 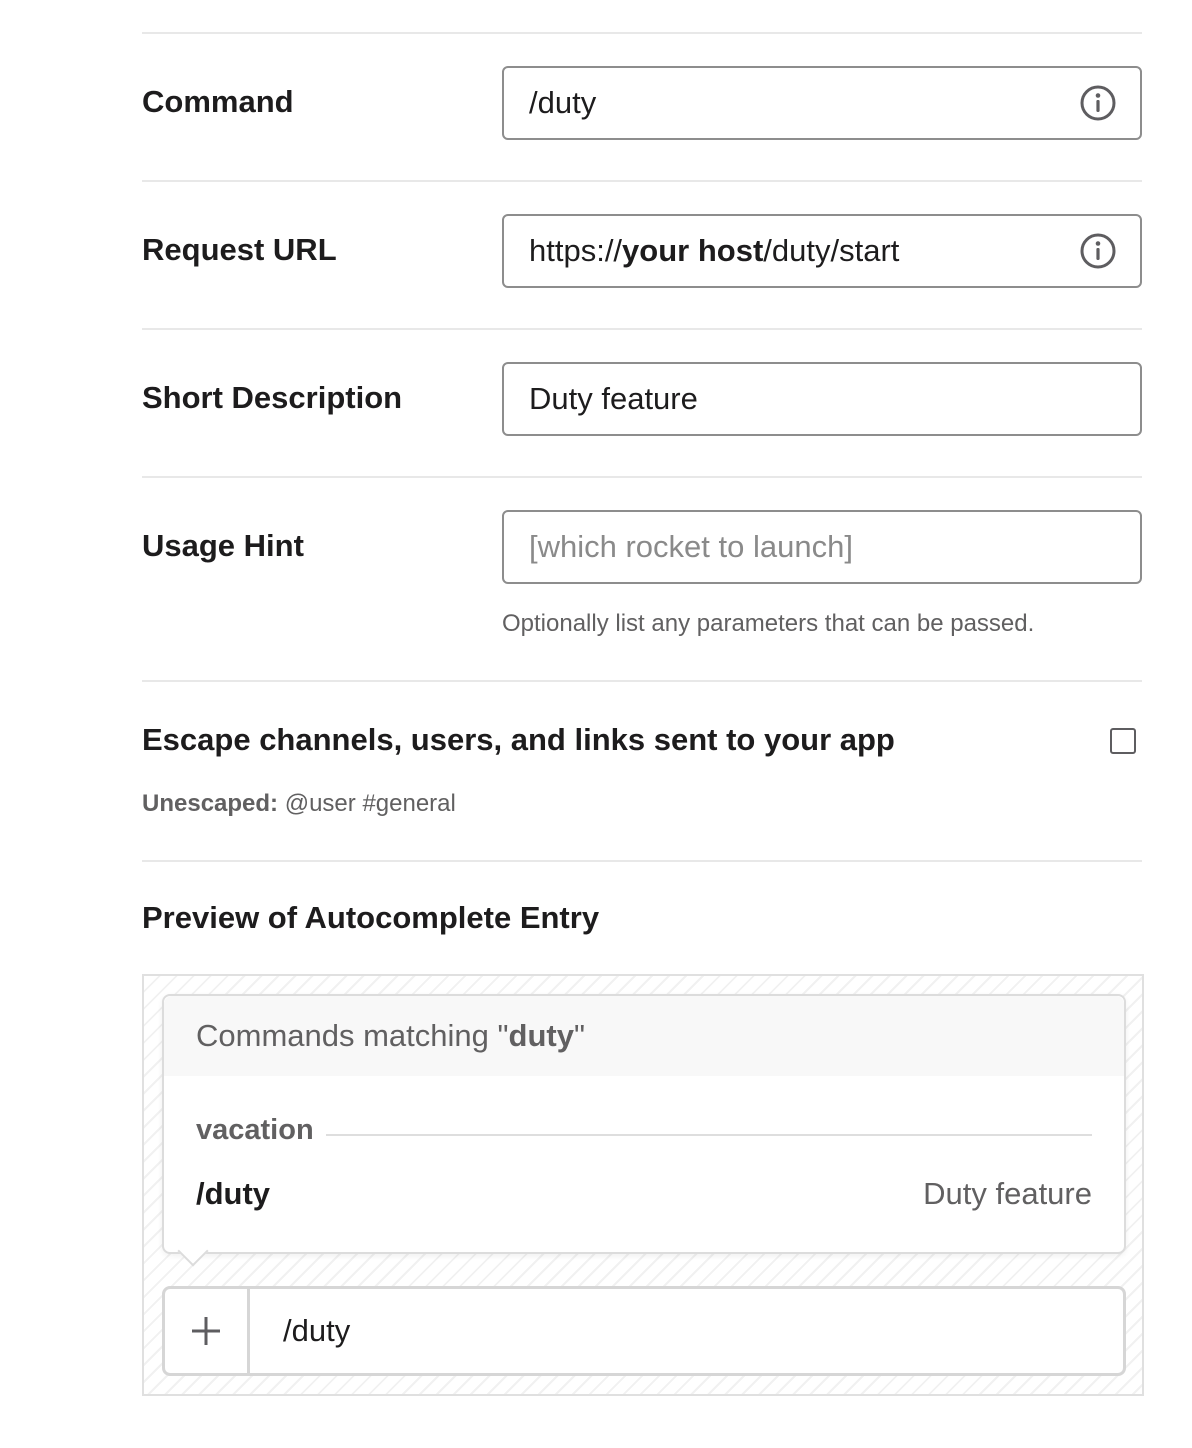 What do you see at coordinates (613, 398) in the screenshot?
I see `short-description-value: Duty feature` at bounding box center [613, 398].